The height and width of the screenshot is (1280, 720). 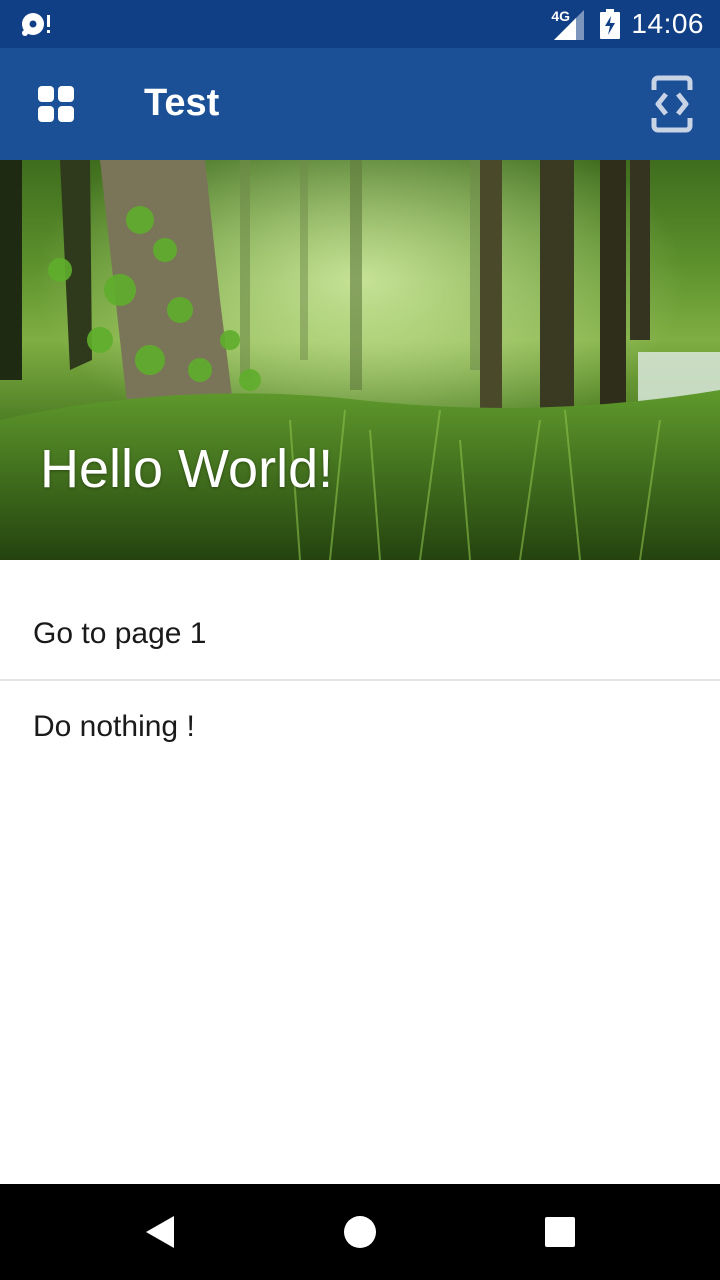 I want to click on grid-apps-icon, so click(x=56, y=104).